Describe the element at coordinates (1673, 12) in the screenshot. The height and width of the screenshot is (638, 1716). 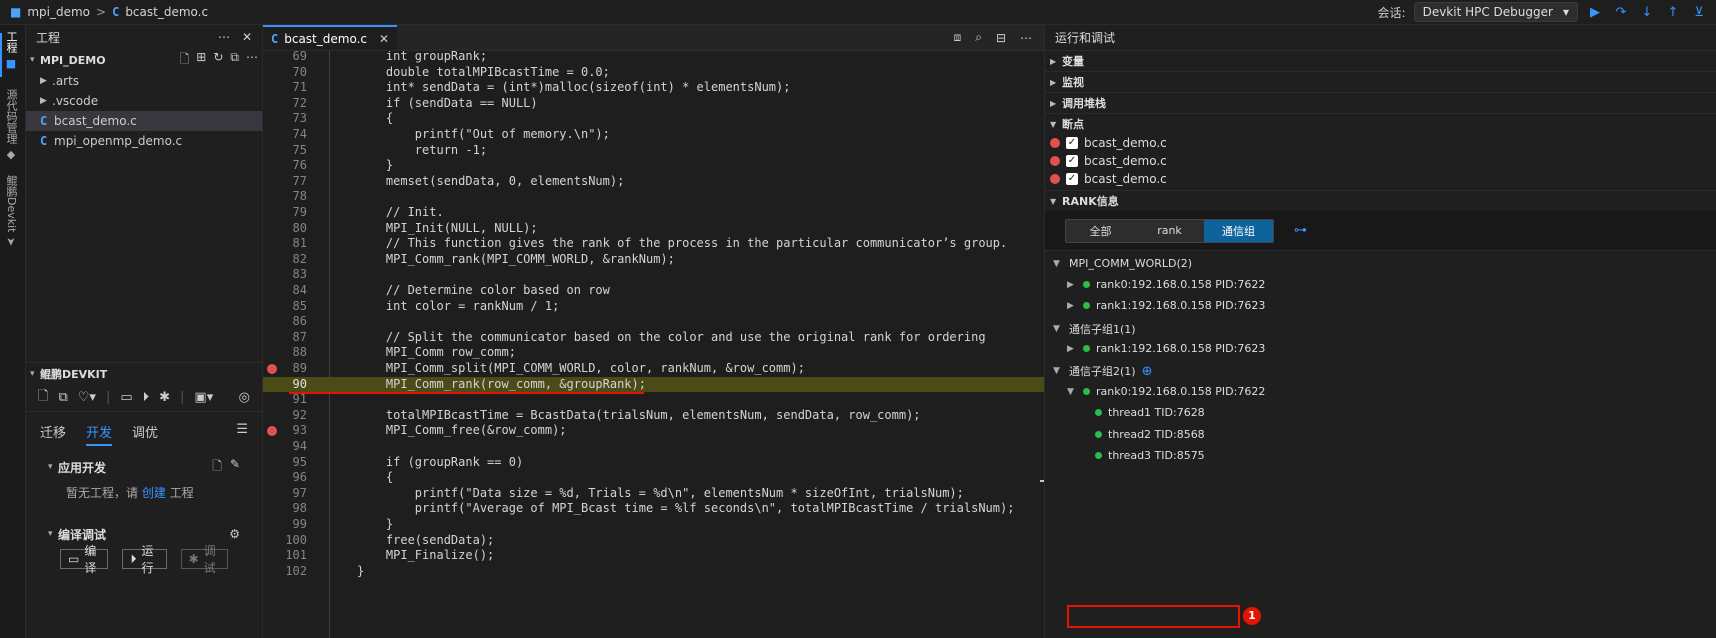
I see `step-out-icon: ↑` at that location.